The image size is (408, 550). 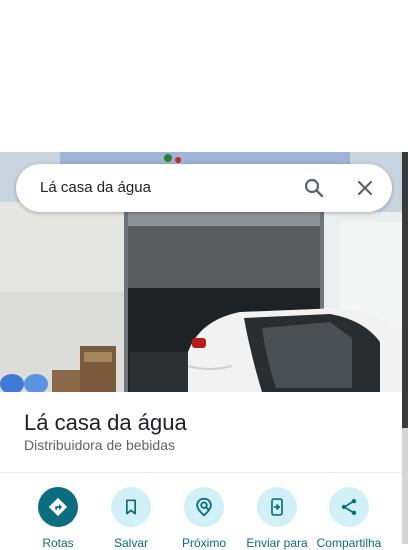 What do you see at coordinates (99, 445) in the screenshot?
I see `place-category: Distribuidora de bebidas` at bounding box center [99, 445].